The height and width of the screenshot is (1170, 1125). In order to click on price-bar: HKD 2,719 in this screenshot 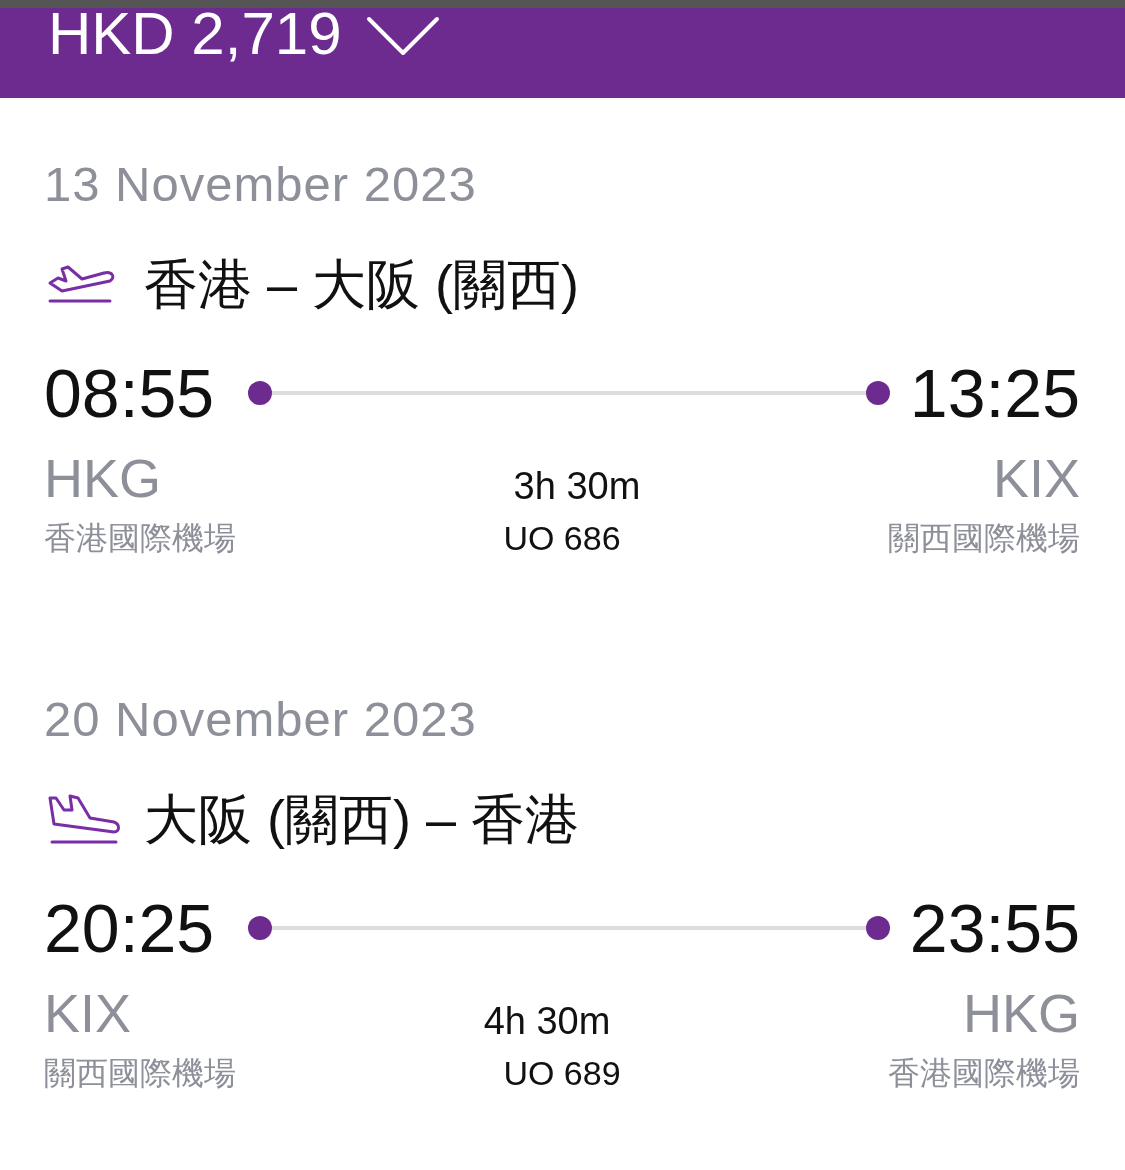, I will do `click(562, 53)`.